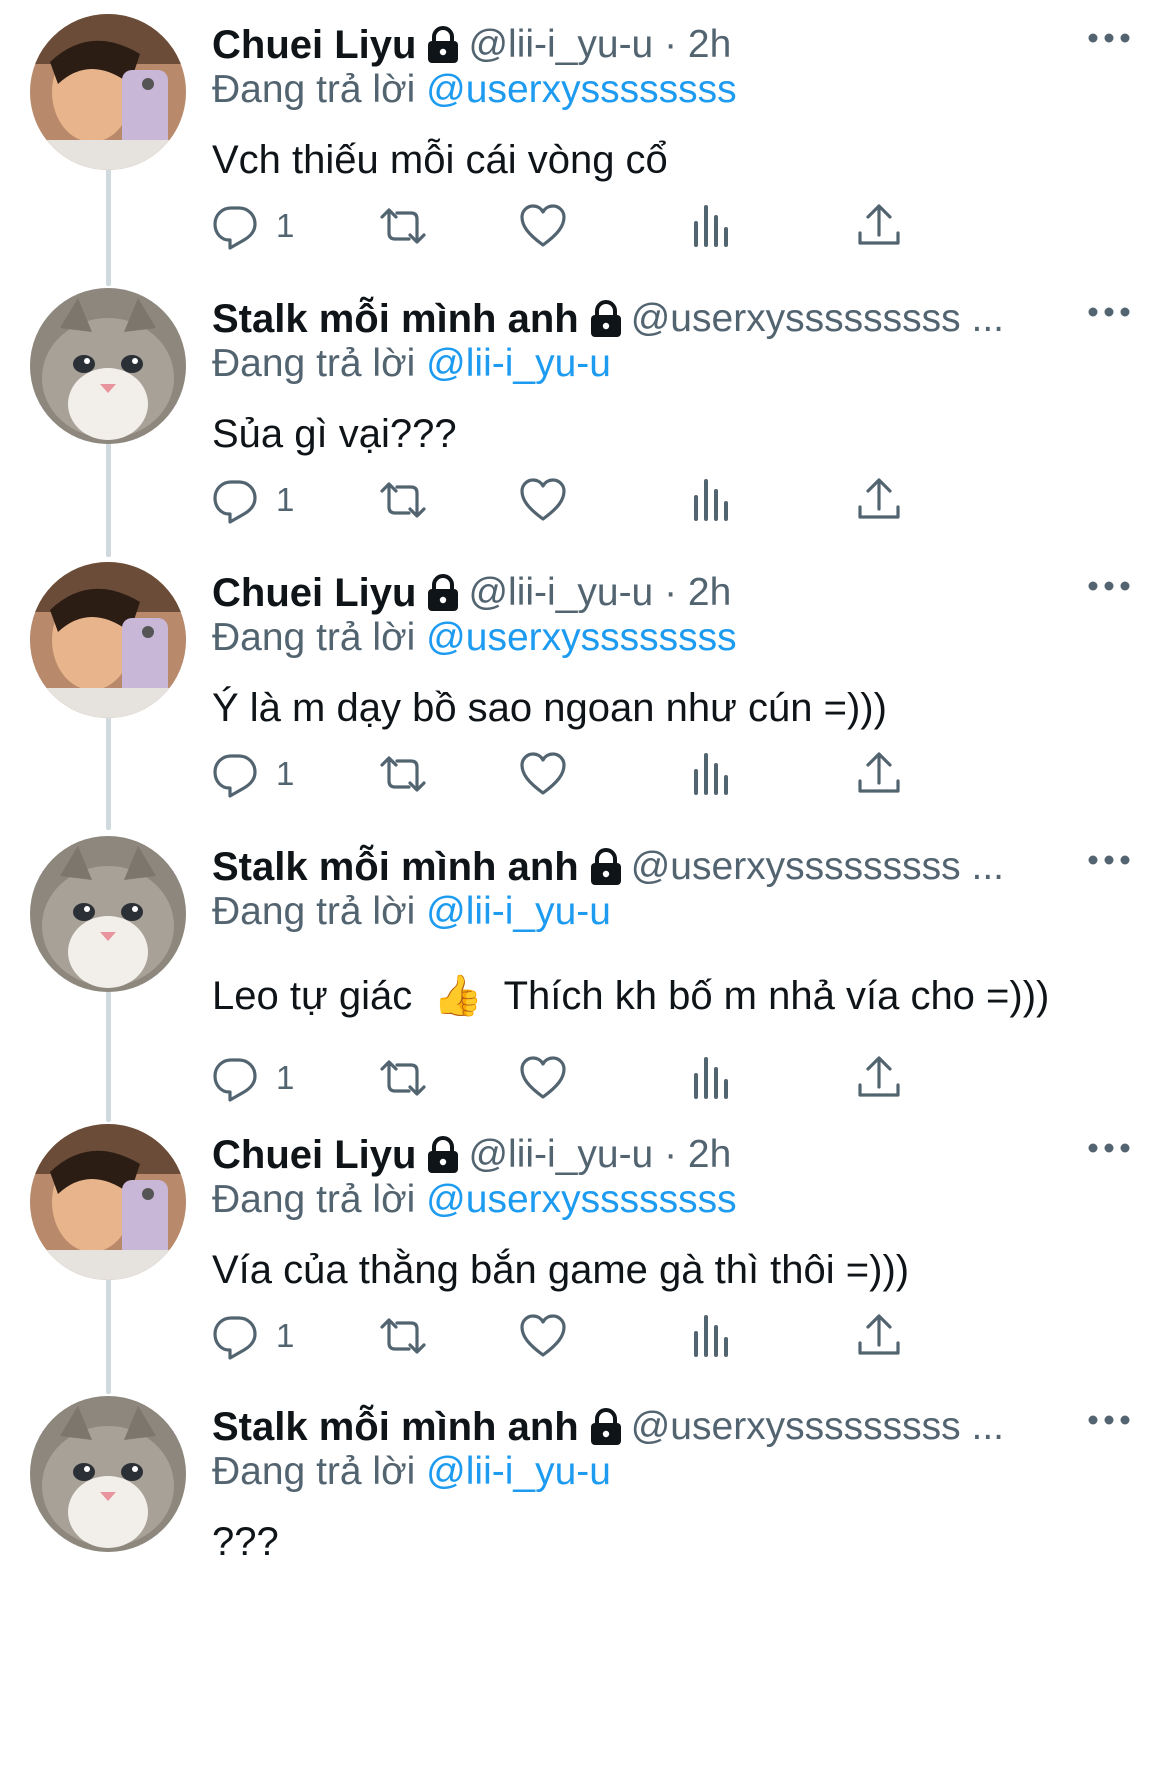 The height and width of the screenshot is (1791, 1170). Describe the element at coordinates (334, 434) in the screenshot. I see `tweet-text: Sủa gì vại???` at that location.